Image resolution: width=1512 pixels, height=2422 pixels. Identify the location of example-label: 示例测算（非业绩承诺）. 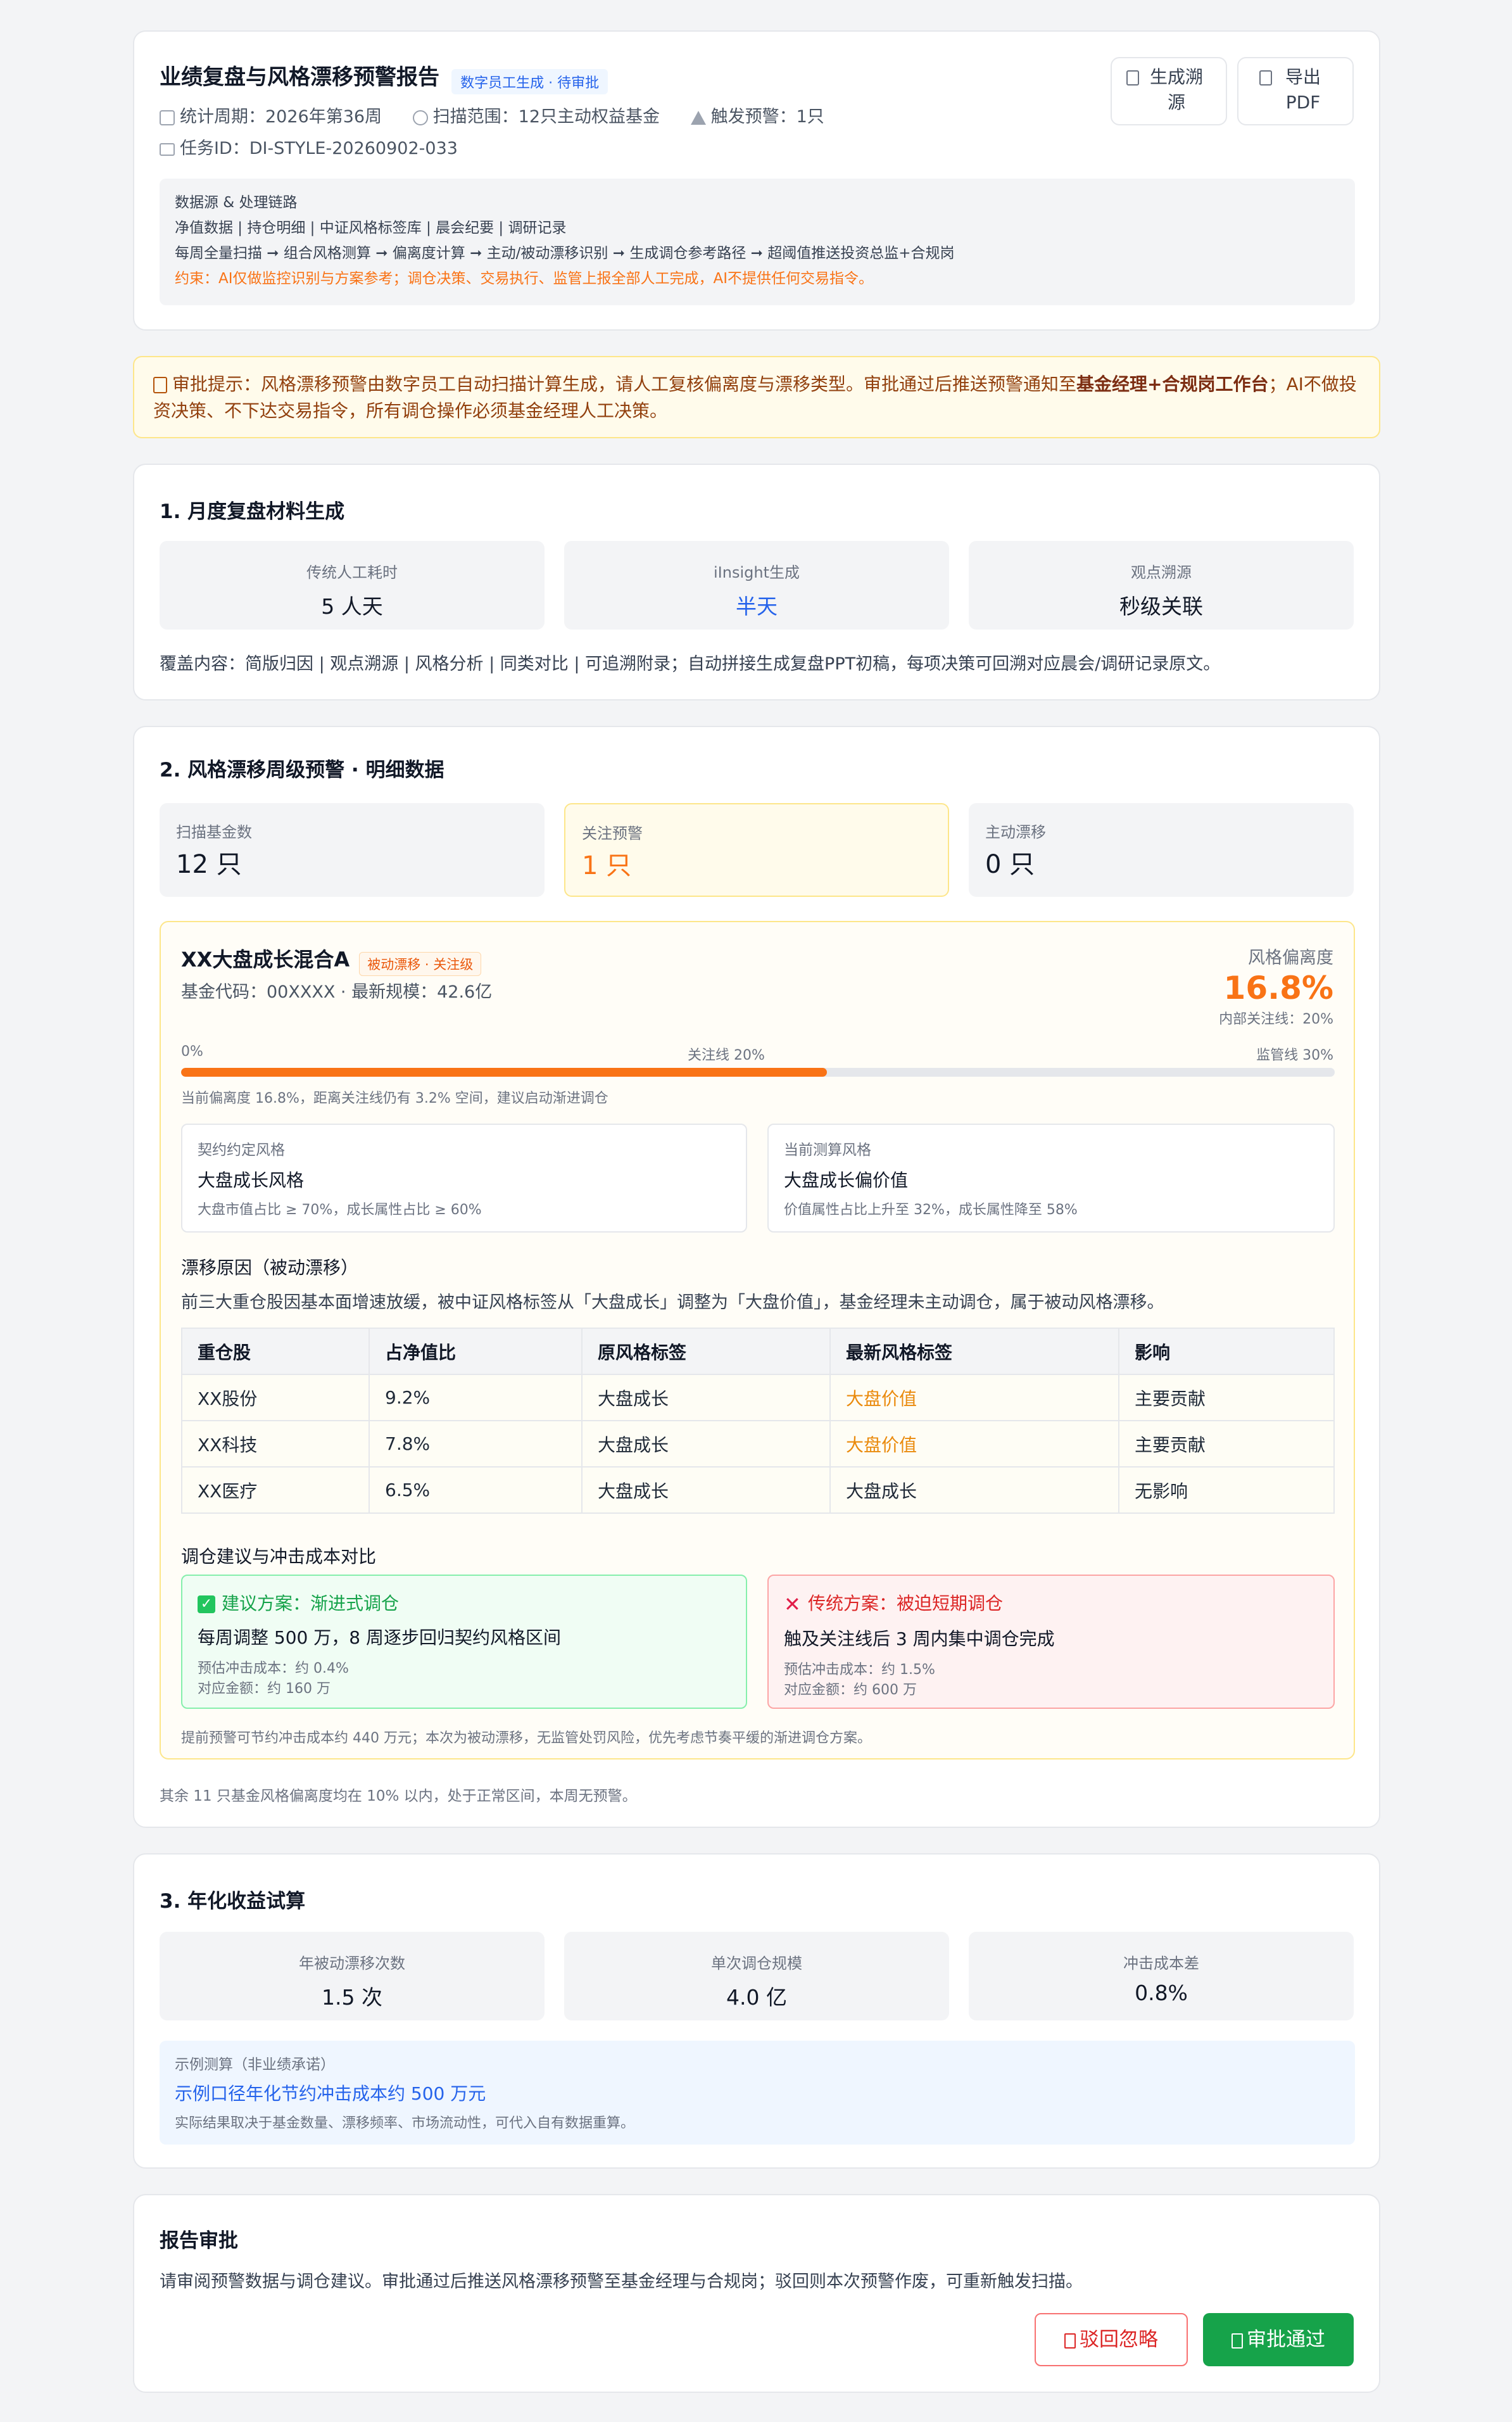
(255, 2065).